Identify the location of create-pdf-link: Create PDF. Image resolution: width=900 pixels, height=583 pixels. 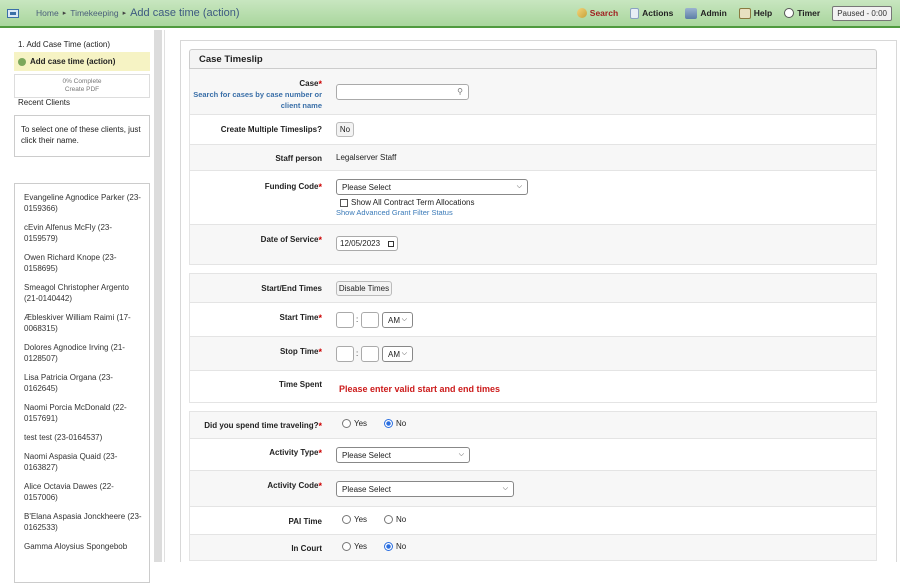
(82, 90).